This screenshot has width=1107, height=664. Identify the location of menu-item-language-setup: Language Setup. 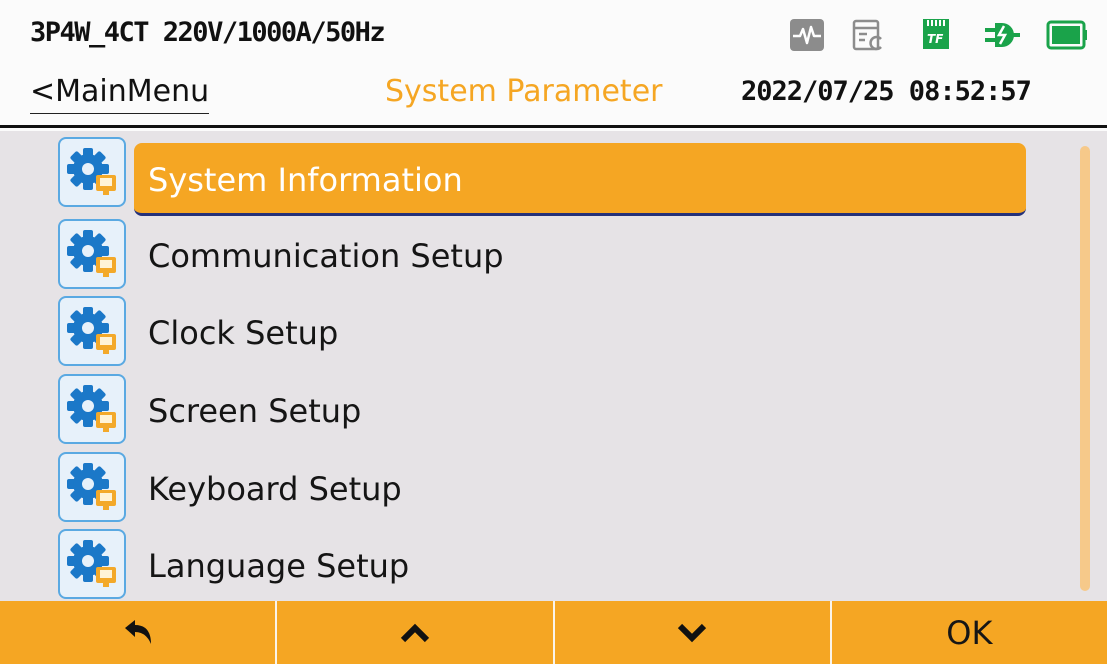
(530, 562).